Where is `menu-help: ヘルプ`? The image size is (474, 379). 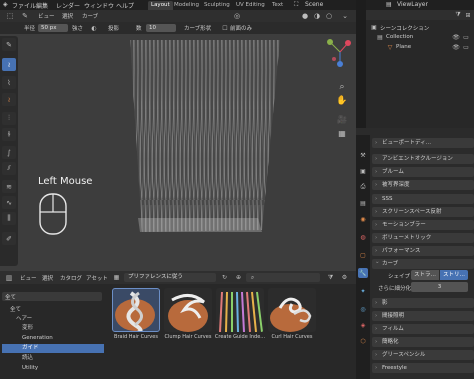 menu-help: ヘルプ is located at coordinates (125, 5).